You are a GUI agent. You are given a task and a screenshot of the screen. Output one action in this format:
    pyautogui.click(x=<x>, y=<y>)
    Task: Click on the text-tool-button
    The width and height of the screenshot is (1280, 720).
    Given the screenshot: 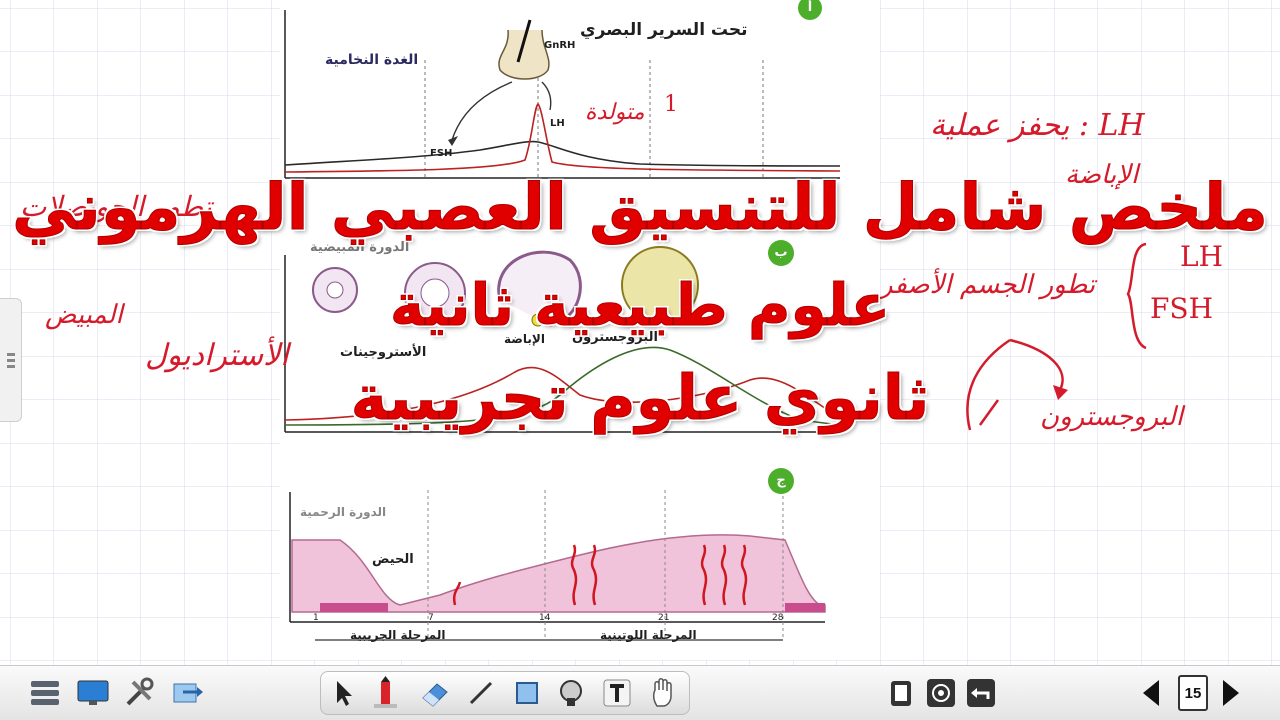 What is the action you would take?
    pyautogui.click(x=617, y=693)
    